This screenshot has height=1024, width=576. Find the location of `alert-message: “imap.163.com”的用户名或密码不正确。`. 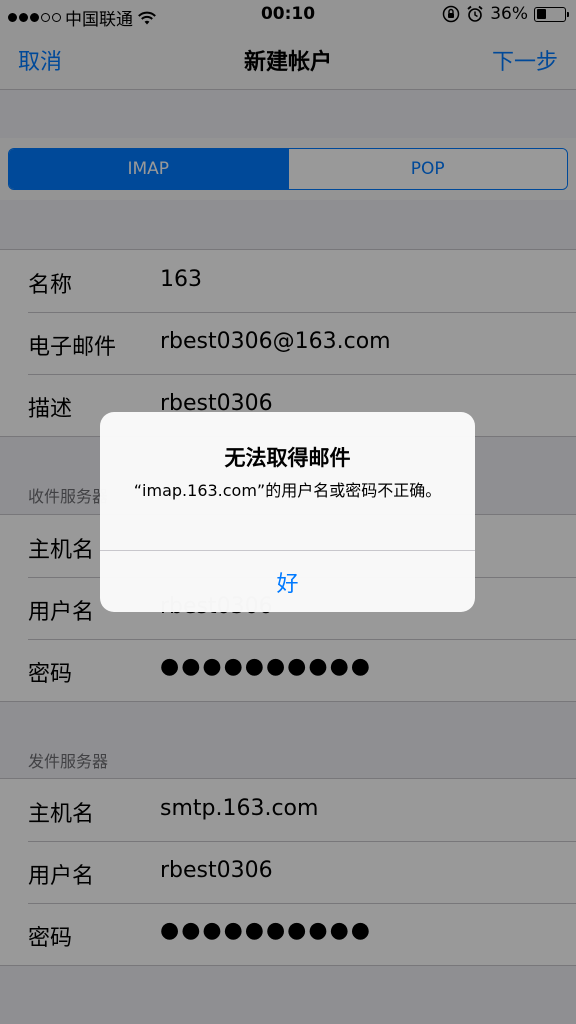

alert-message: “imap.163.com”的用户名或密码不正确。 is located at coordinates (287, 490).